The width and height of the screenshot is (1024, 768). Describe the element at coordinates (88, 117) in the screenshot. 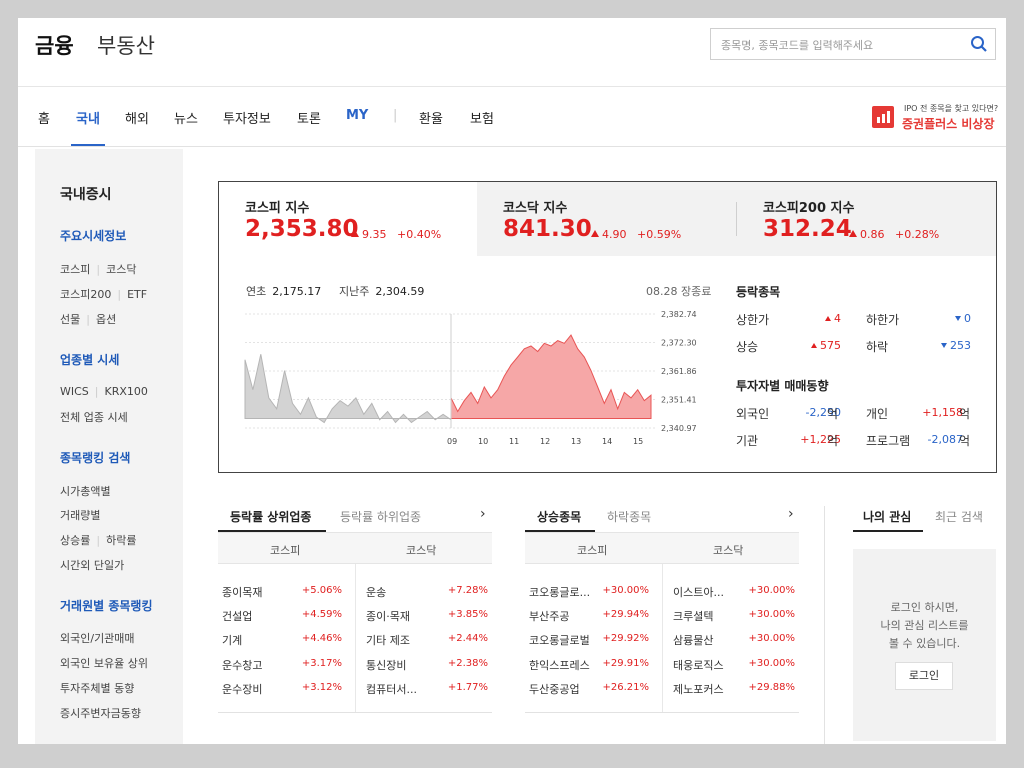

I see `nav-domestic: 국내` at that location.